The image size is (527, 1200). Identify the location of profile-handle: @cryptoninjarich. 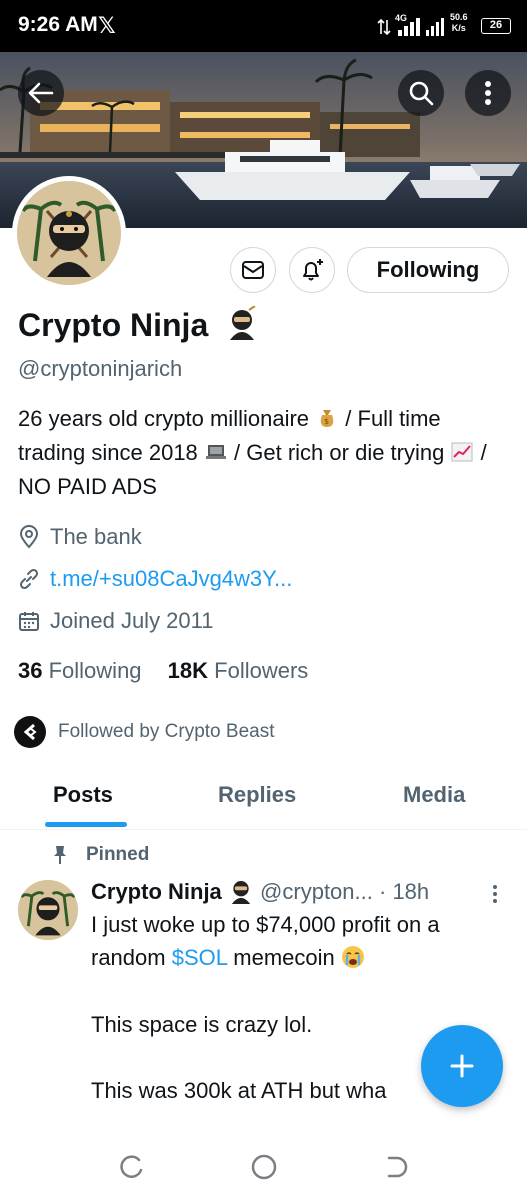
(100, 368).